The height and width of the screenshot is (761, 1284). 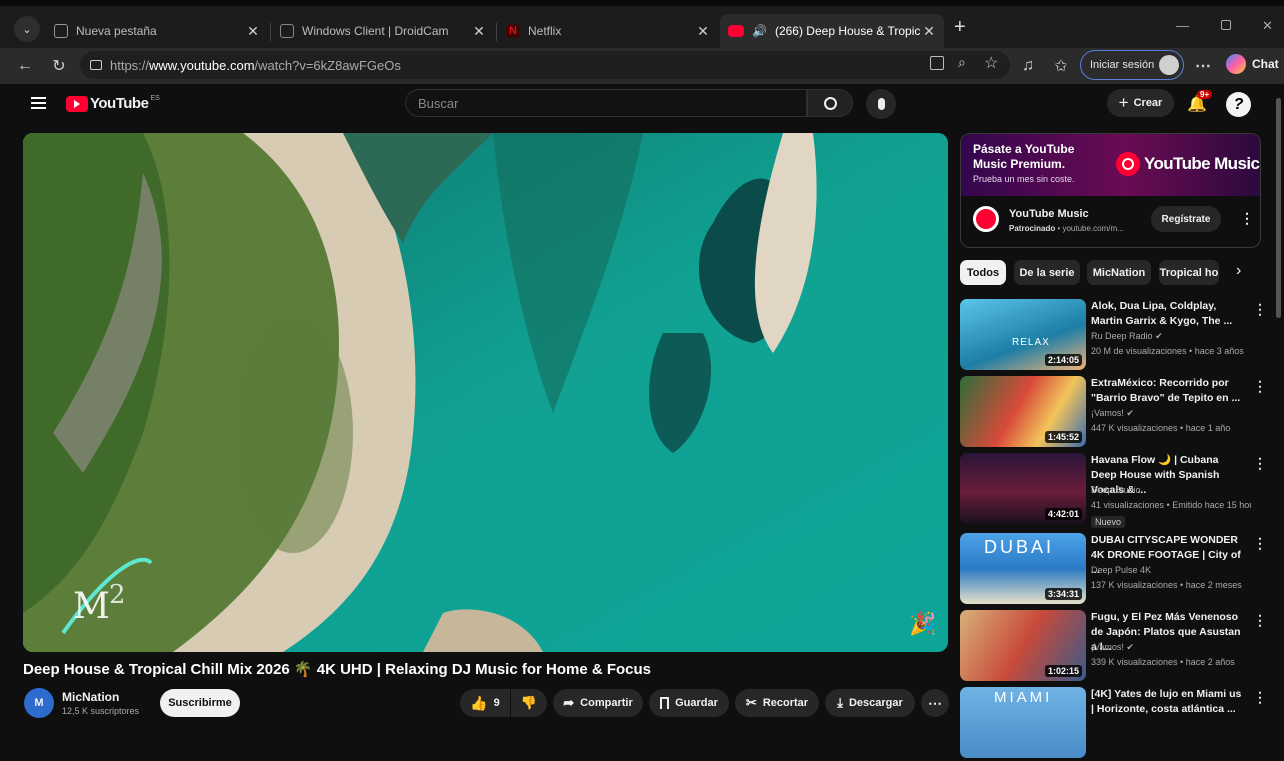 I want to click on create-button: + Crear, so click(x=1140, y=103).